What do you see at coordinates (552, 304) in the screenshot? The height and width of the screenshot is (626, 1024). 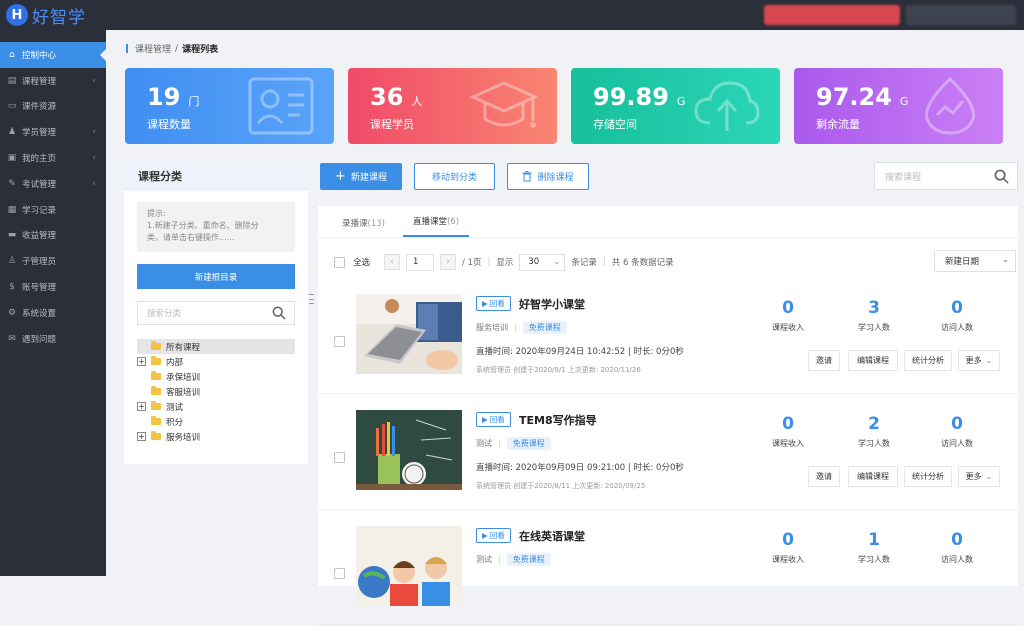 I see `course-title: 好智学小课堂` at bounding box center [552, 304].